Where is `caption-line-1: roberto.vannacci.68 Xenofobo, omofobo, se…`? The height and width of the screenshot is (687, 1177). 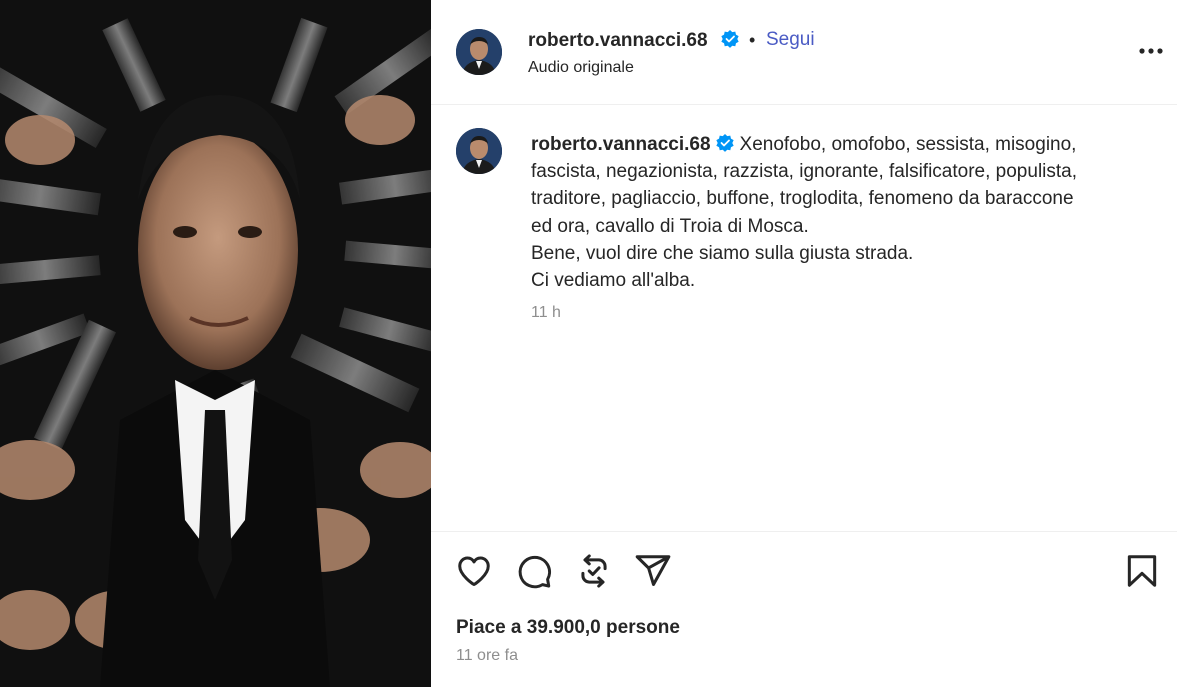 caption-line-1: roberto.vannacci.68 Xenofobo, omofobo, se… is located at coordinates (804, 144).